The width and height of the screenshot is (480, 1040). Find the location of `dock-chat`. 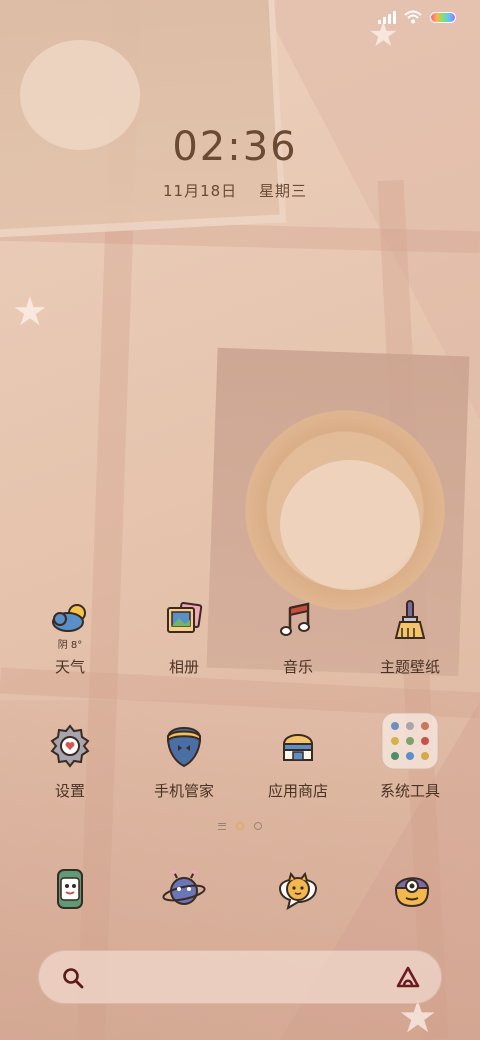

dock-chat is located at coordinates (298, 890).